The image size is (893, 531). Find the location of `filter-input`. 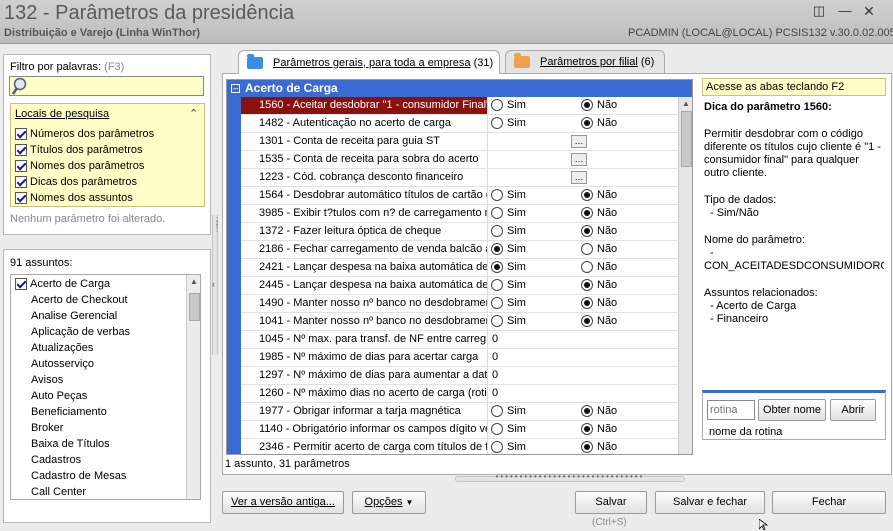

filter-input is located at coordinates (106, 86).